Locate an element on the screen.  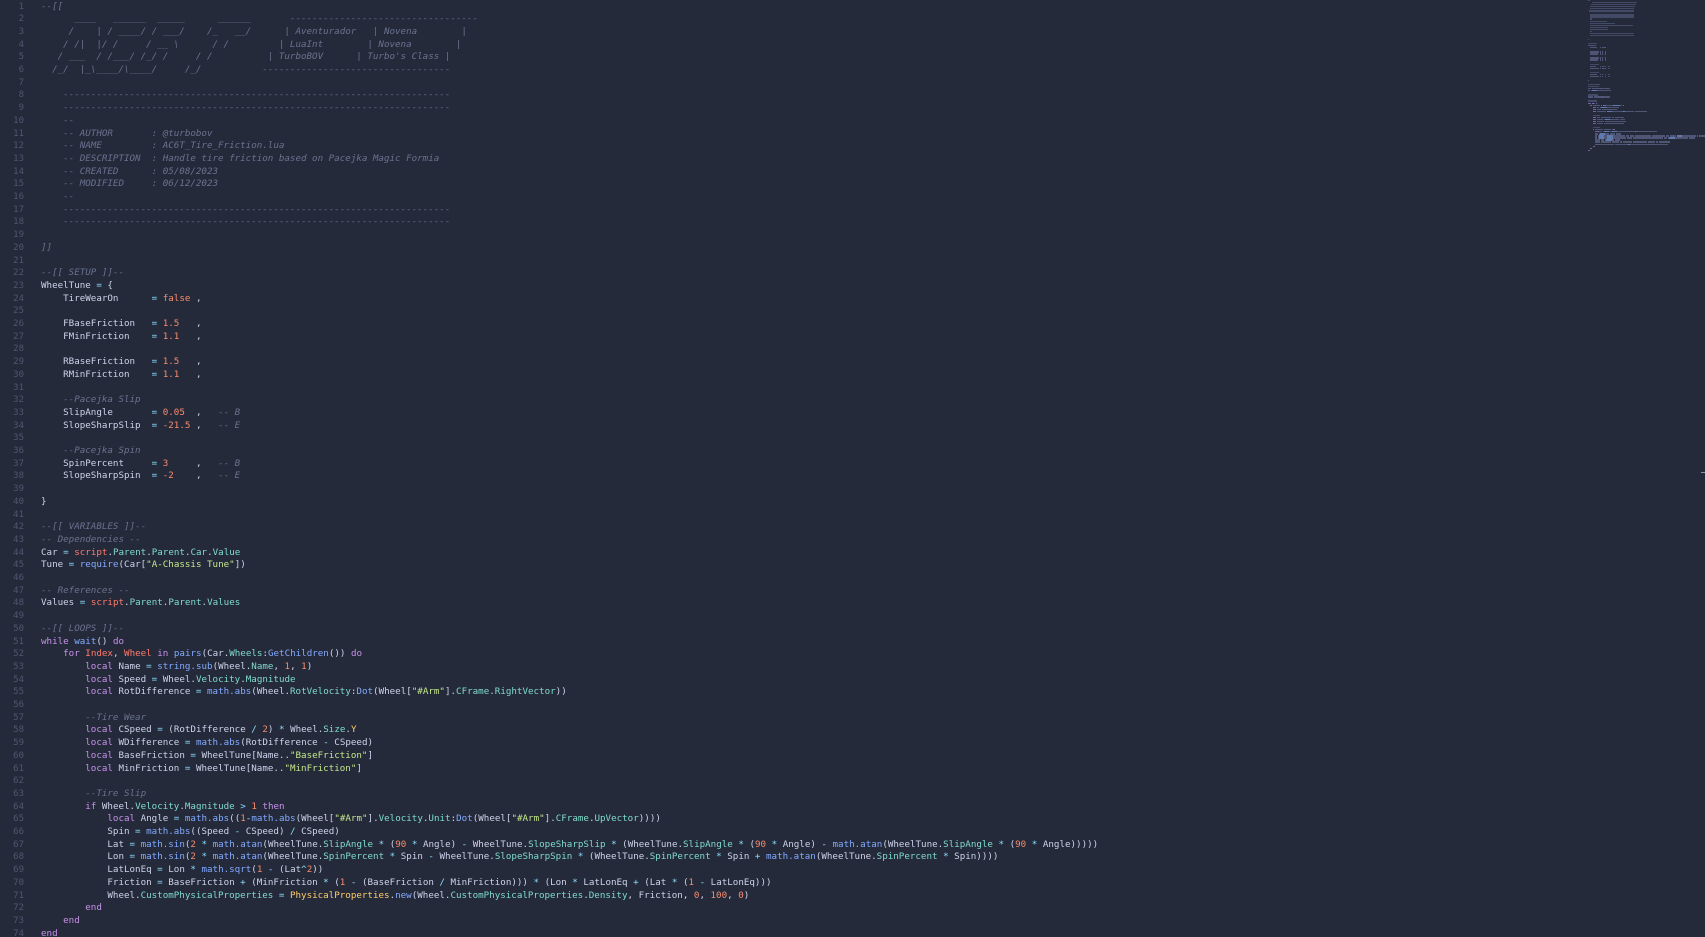
code-token: (Wheel[ is located at coordinates (492, 819).